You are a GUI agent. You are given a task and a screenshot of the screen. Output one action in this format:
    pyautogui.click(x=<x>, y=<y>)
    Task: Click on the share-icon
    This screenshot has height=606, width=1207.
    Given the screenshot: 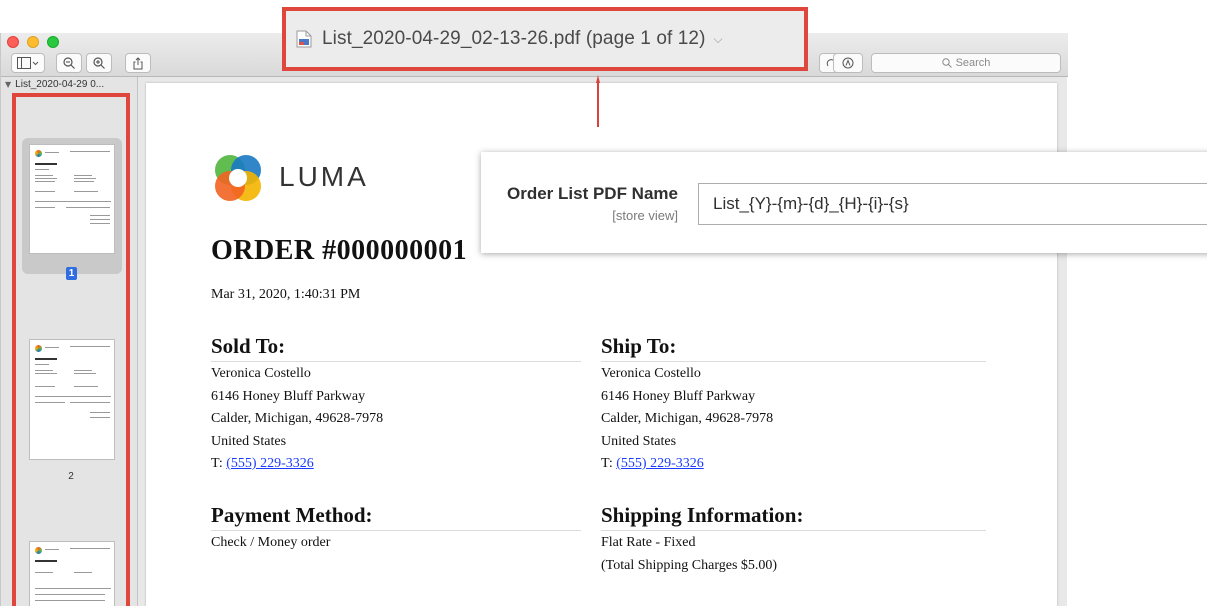 What is the action you would take?
    pyautogui.click(x=138, y=62)
    